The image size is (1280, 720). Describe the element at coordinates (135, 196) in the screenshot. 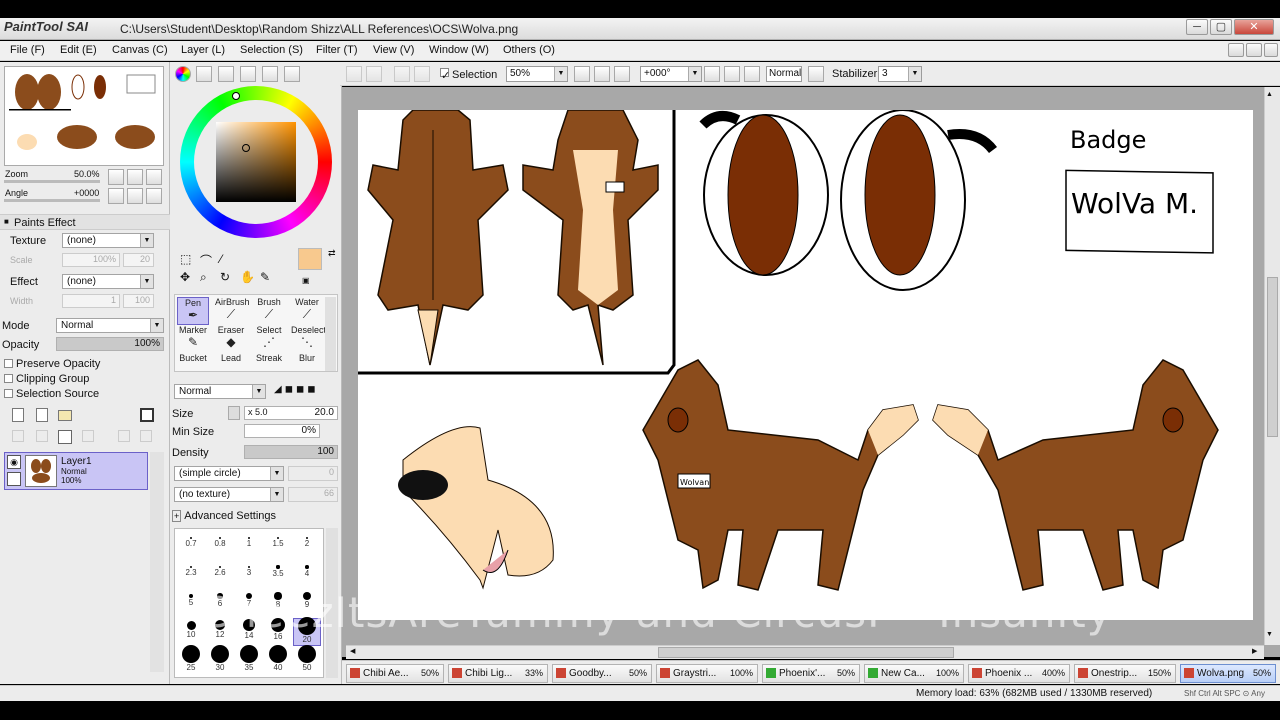

I see `rotate-right-button` at that location.